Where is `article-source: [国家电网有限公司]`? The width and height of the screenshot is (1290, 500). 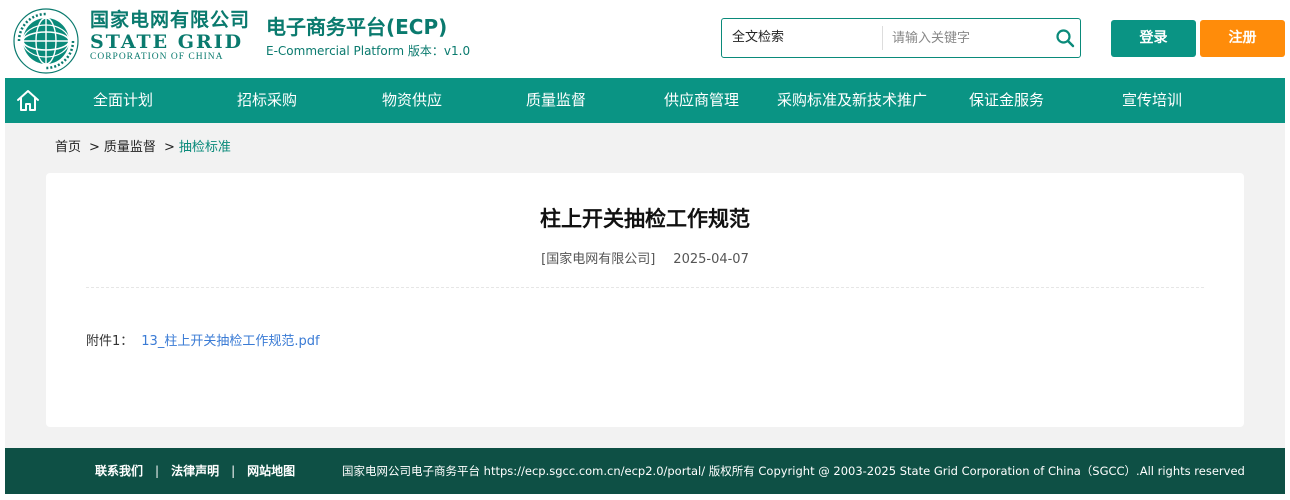
article-source: [国家电网有限公司] is located at coordinates (598, 259).